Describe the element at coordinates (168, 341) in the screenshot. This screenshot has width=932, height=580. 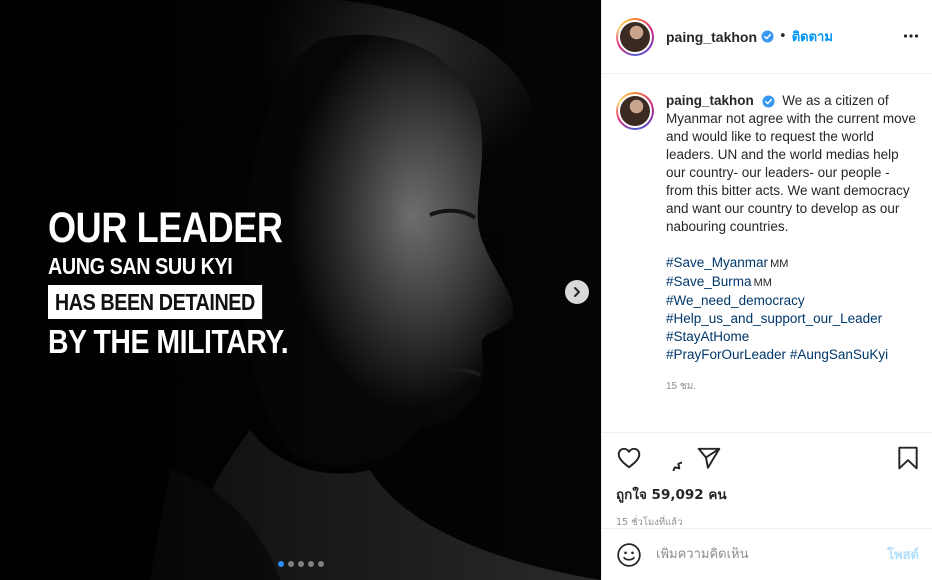
I see `headline-line-4: BY THE MILITARY.` at that location.